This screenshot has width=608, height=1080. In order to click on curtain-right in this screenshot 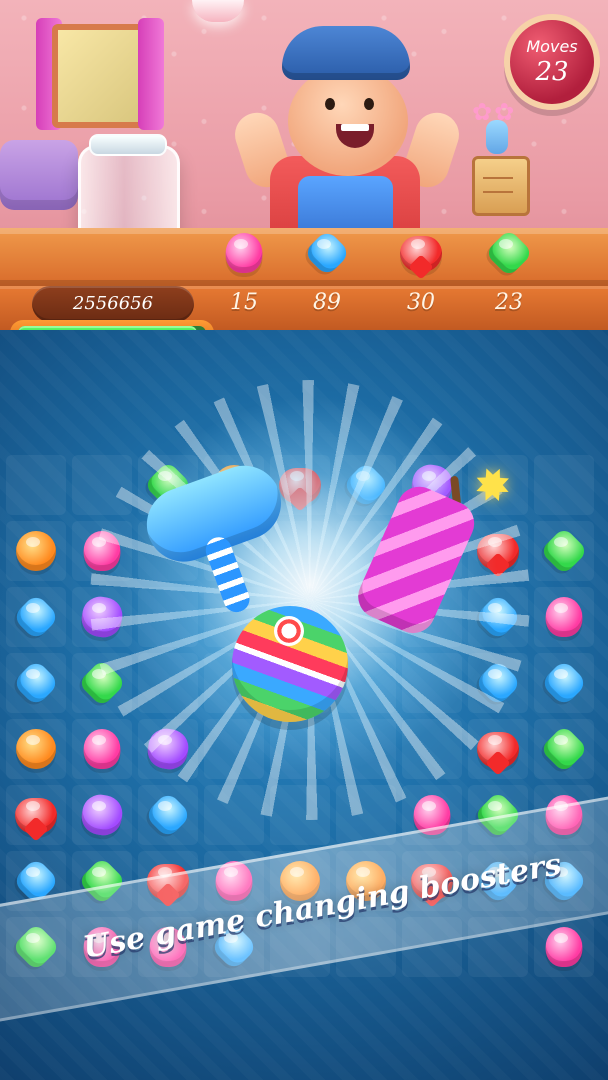, I will do `click(151, 74)`.